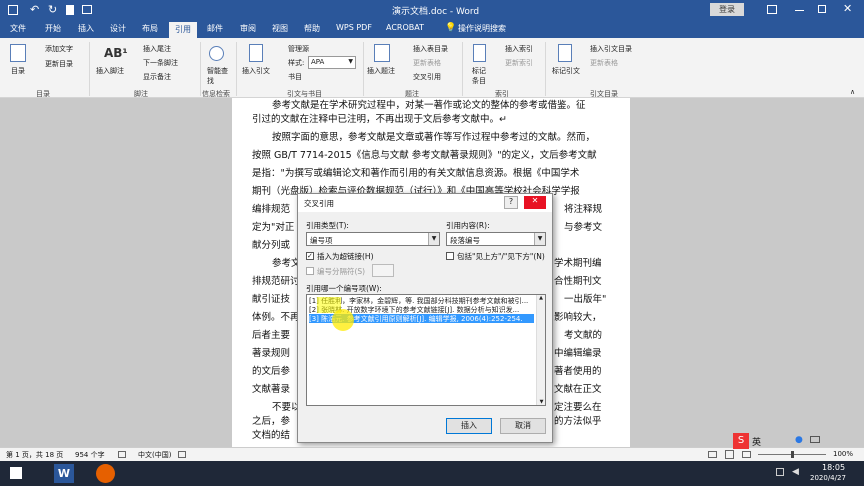 This screenshot has height=486, width=864. I want to click on style-select: APA ▼, so click(332, 62).